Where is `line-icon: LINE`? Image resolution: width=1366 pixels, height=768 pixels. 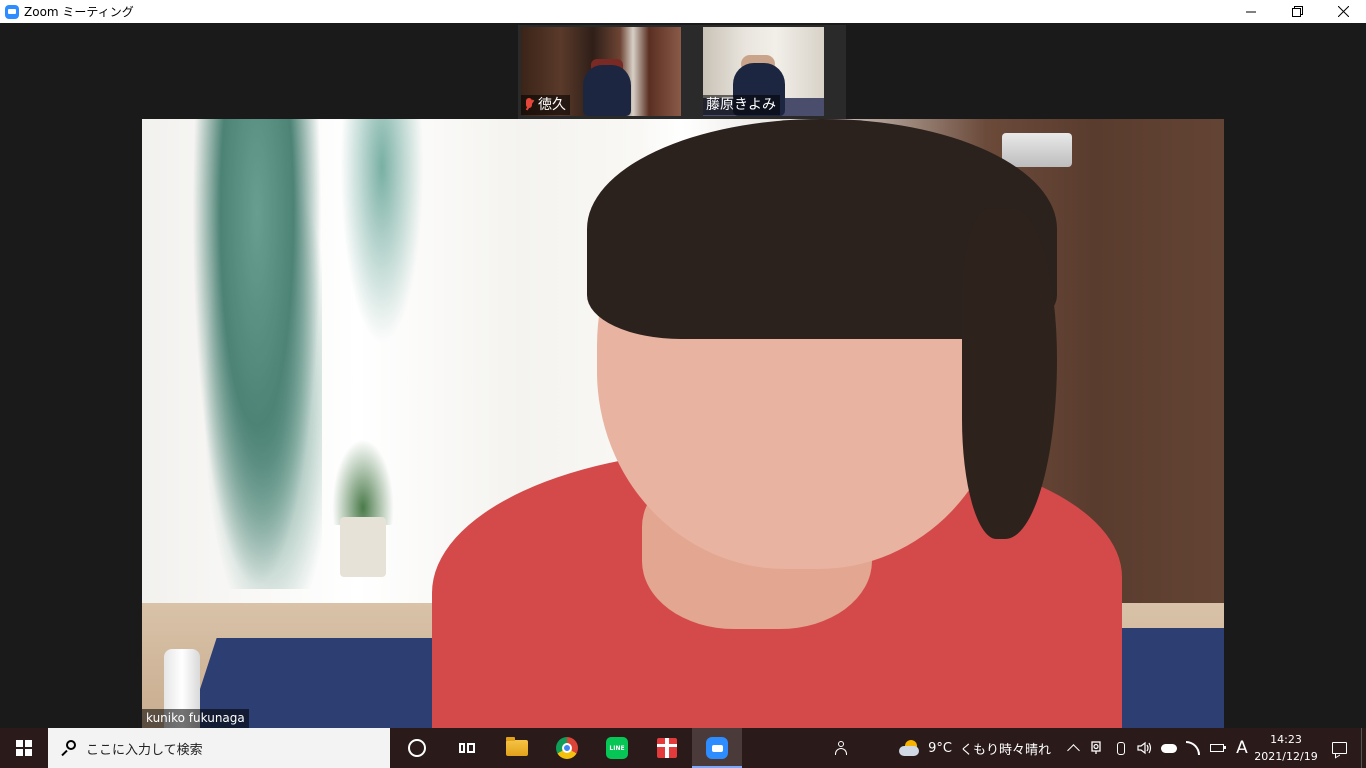 line-icon: LINE is located at coordinates (617, 748).